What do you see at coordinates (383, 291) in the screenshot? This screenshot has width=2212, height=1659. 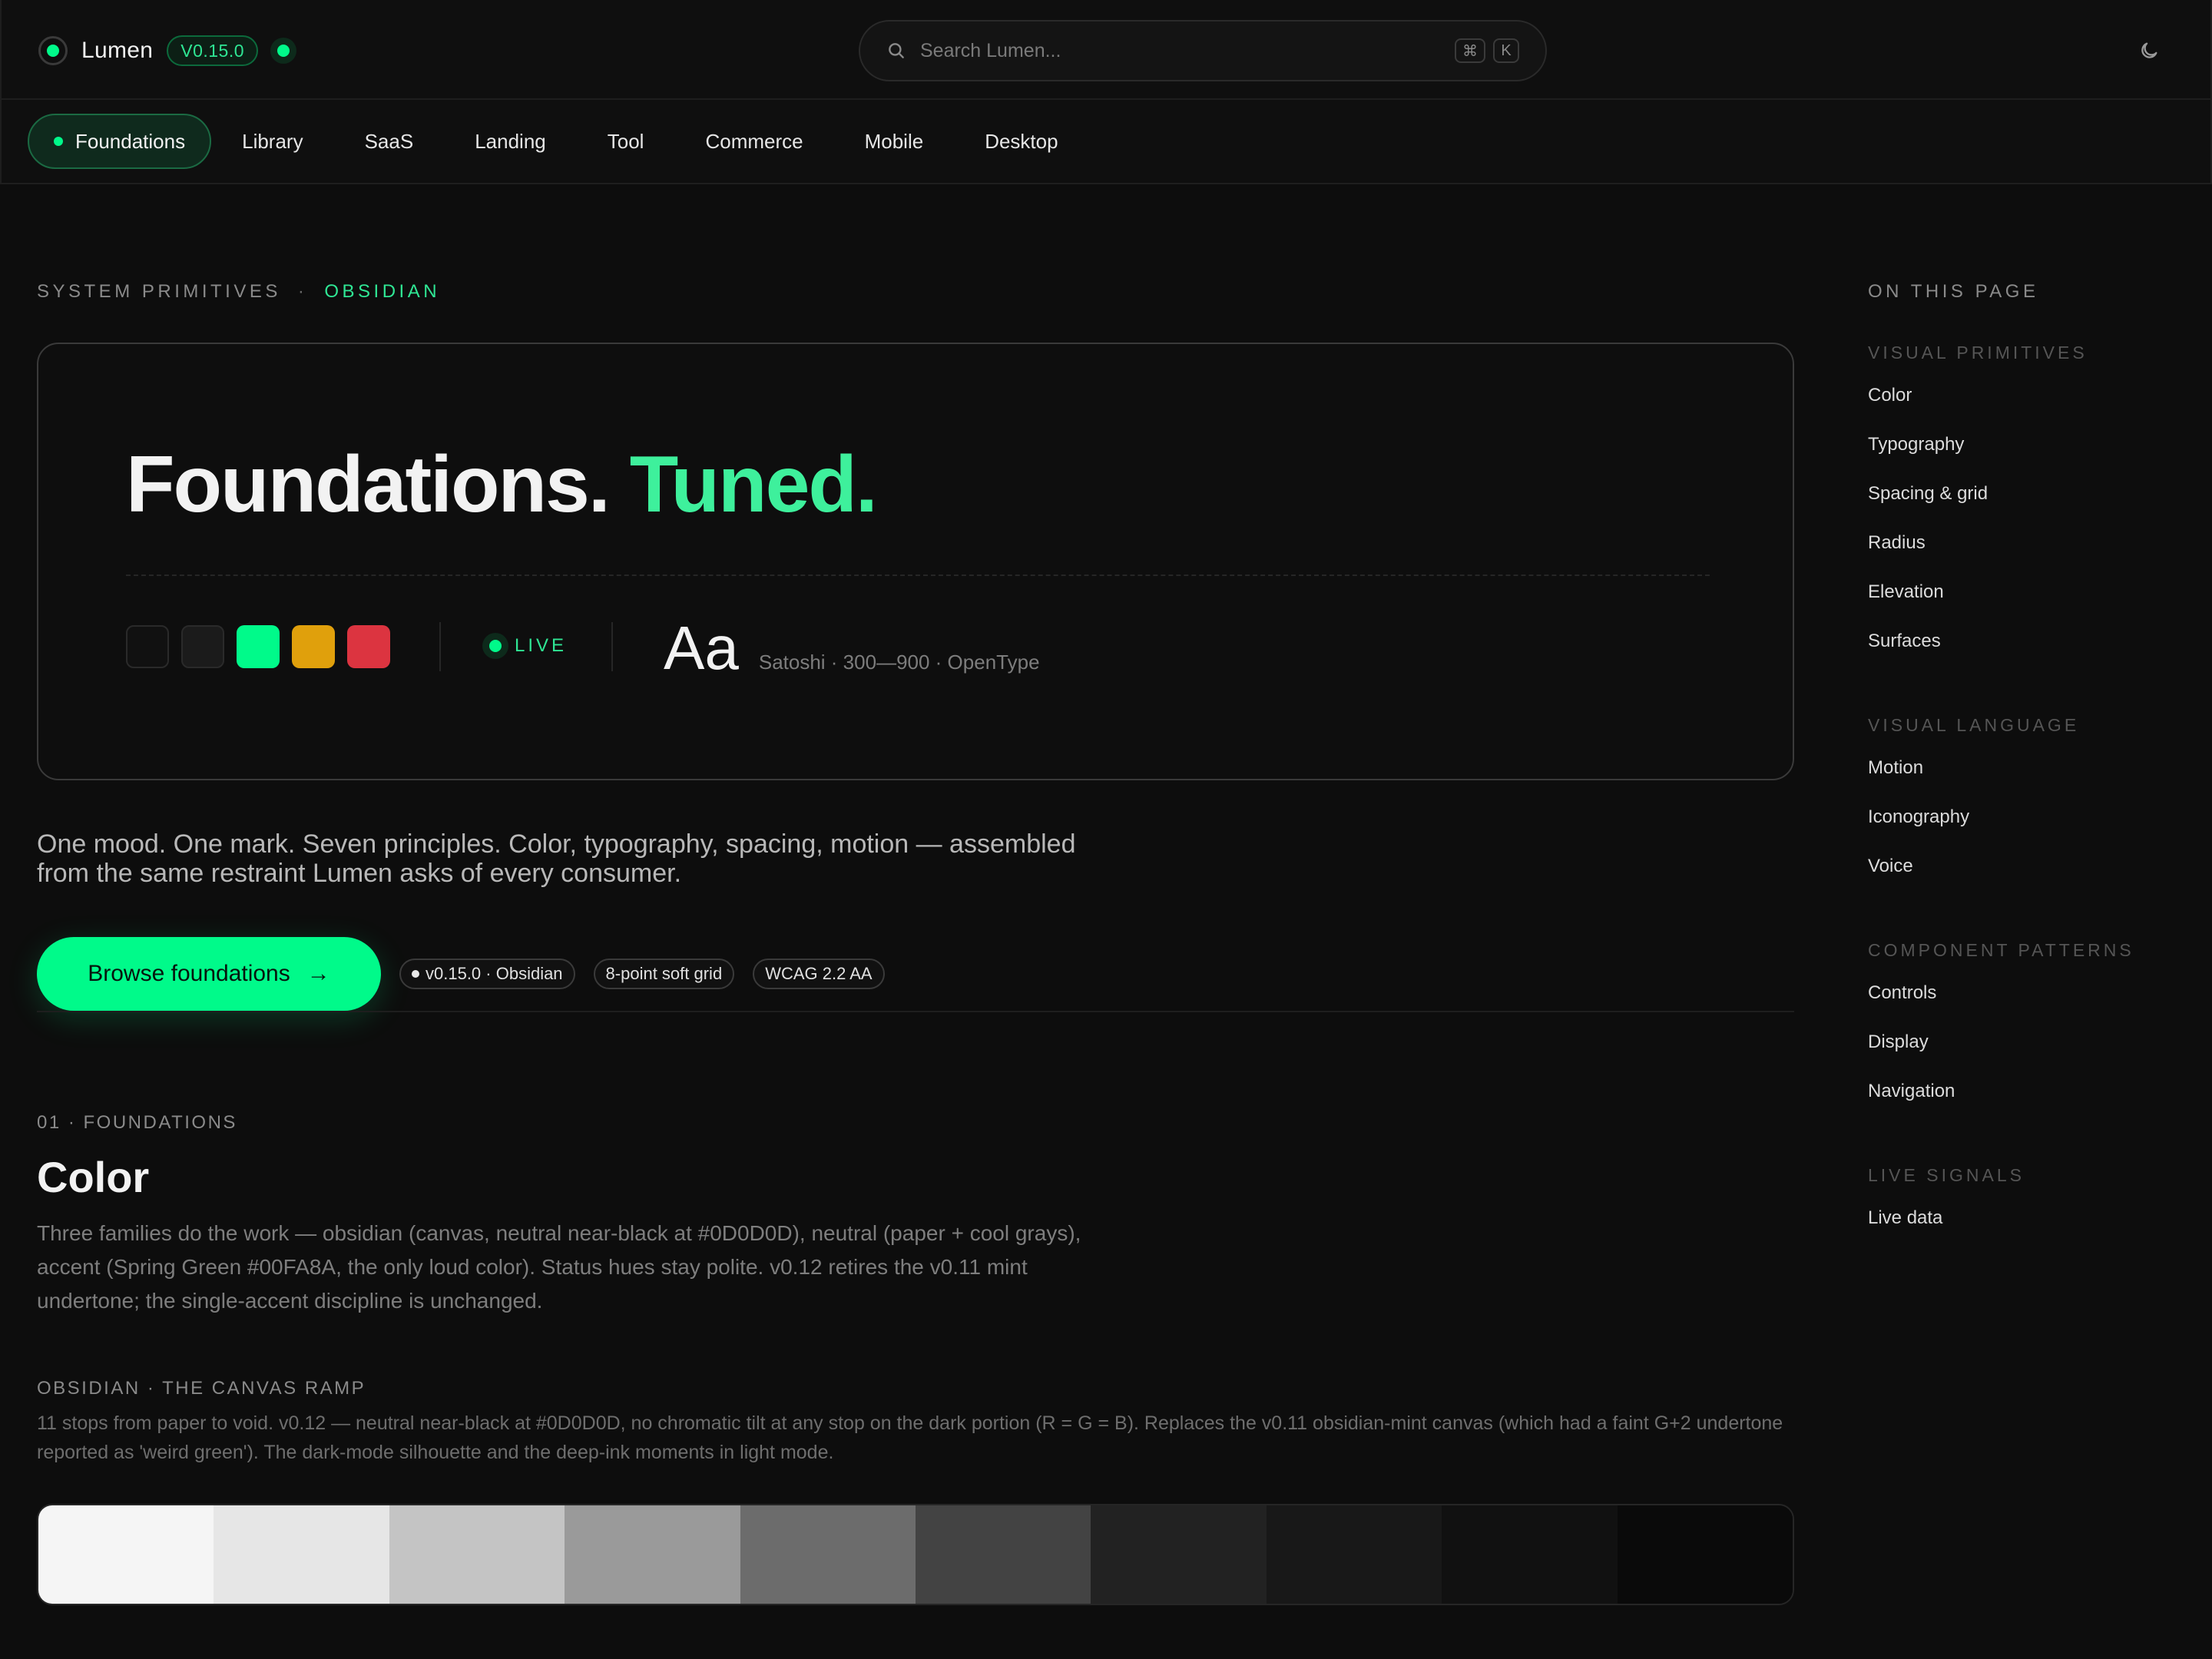 I see `eyebrow-theme: OBSIDIAN` at bounding box center [383, 291].